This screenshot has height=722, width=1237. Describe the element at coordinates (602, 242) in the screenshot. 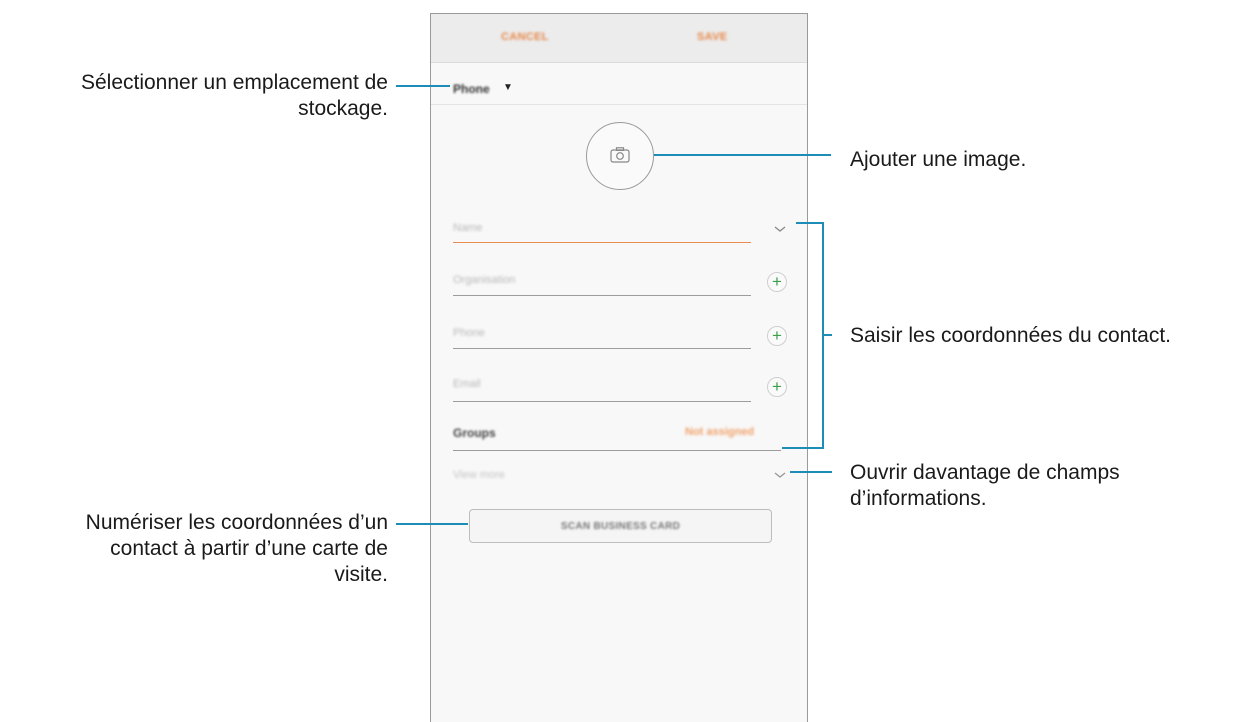

I see `name-field-underline` at that location.